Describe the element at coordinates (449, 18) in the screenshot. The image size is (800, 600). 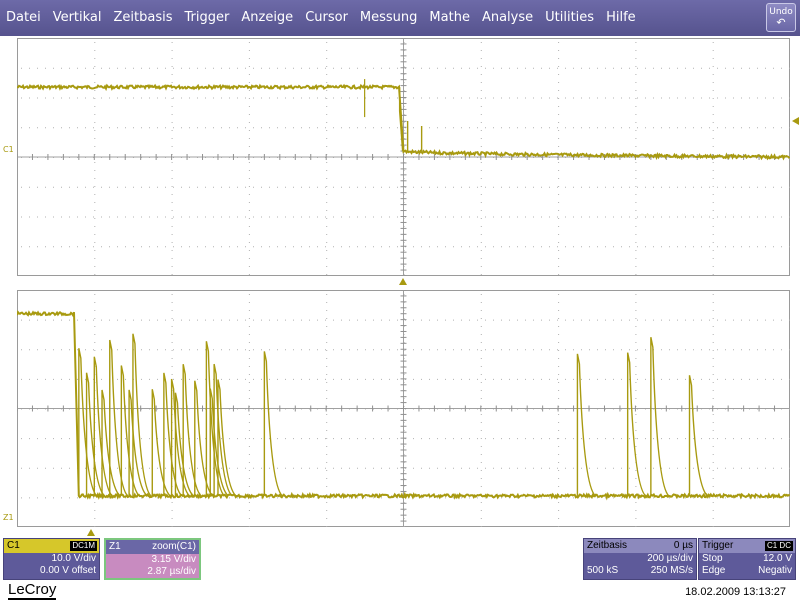
I see `menu-item-mathe: Mathe` at that location.